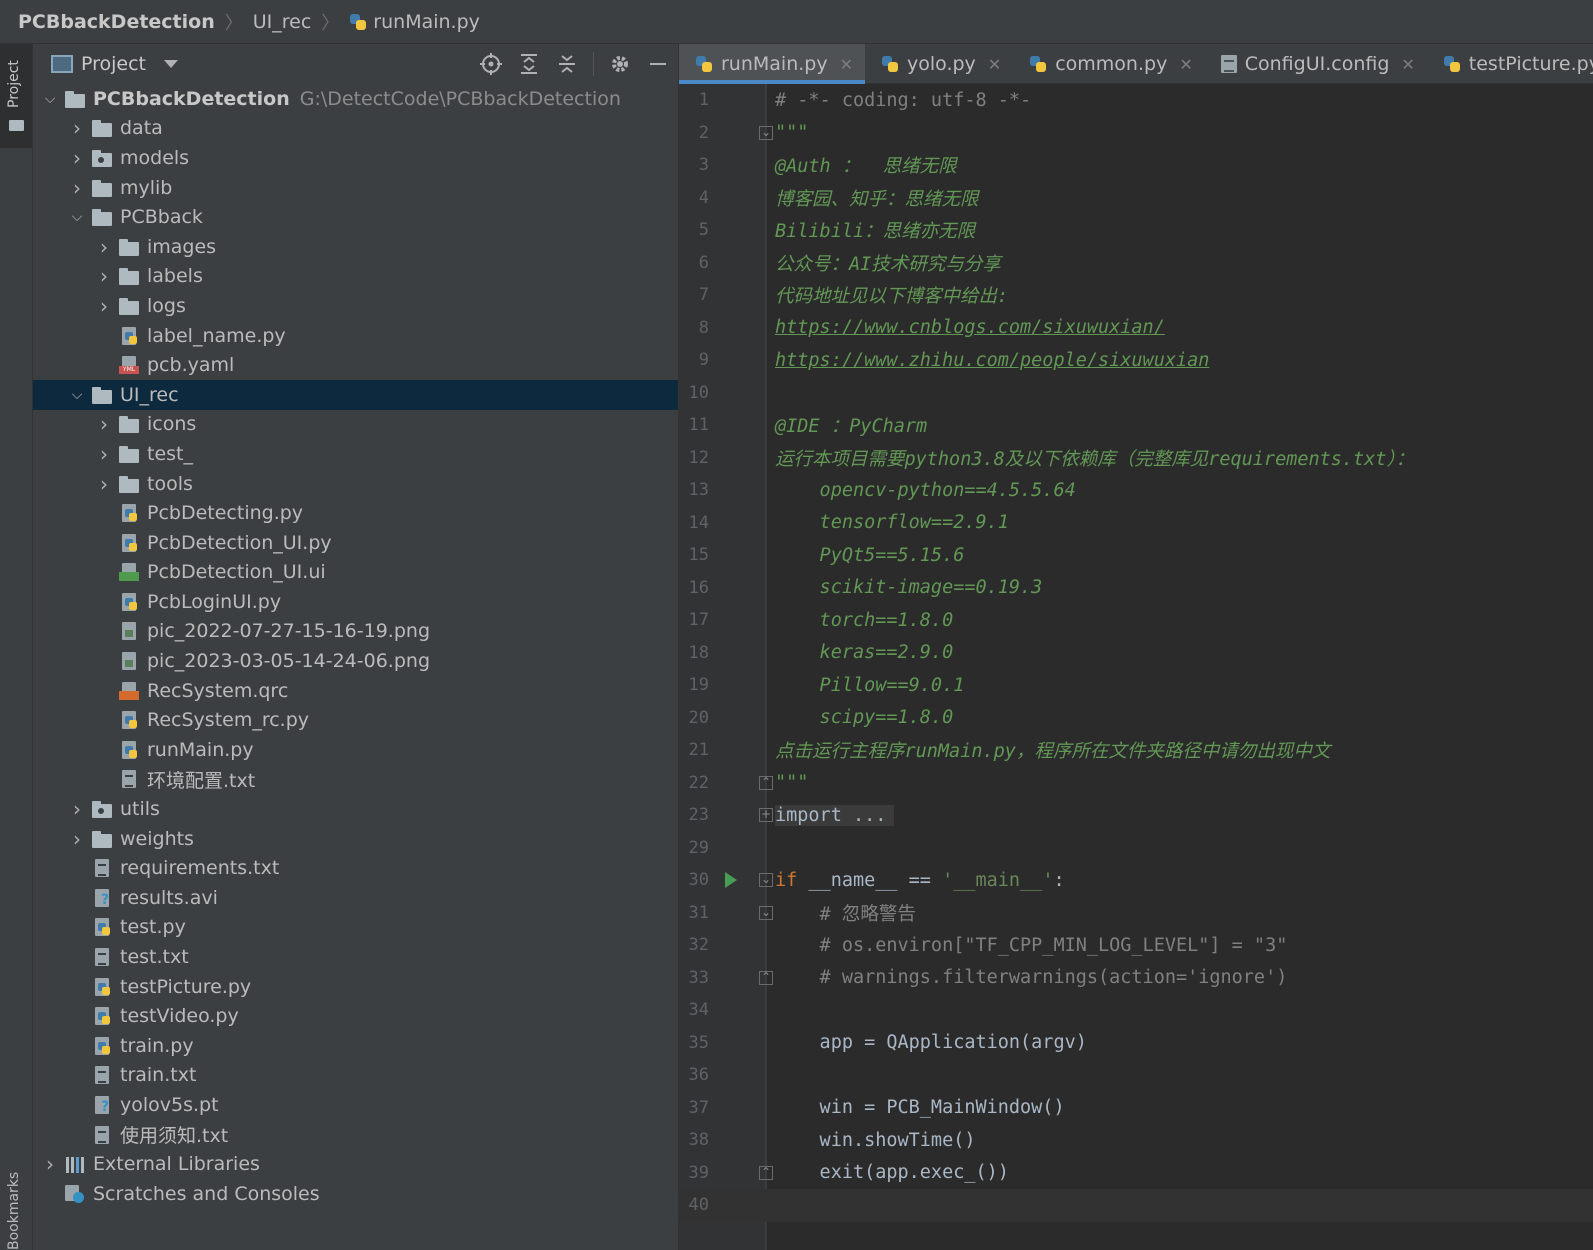  Describe the element at coordinates (1136, 1010) in the screenshot. I see `code-line: 34` at that location.